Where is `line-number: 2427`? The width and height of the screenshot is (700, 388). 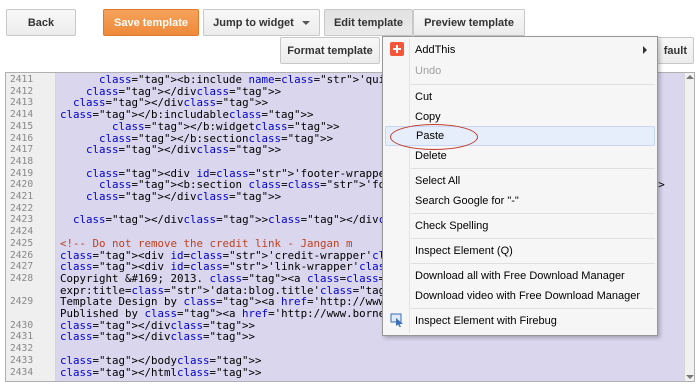
line-number: 2427 is located at coordinates (22, 267).